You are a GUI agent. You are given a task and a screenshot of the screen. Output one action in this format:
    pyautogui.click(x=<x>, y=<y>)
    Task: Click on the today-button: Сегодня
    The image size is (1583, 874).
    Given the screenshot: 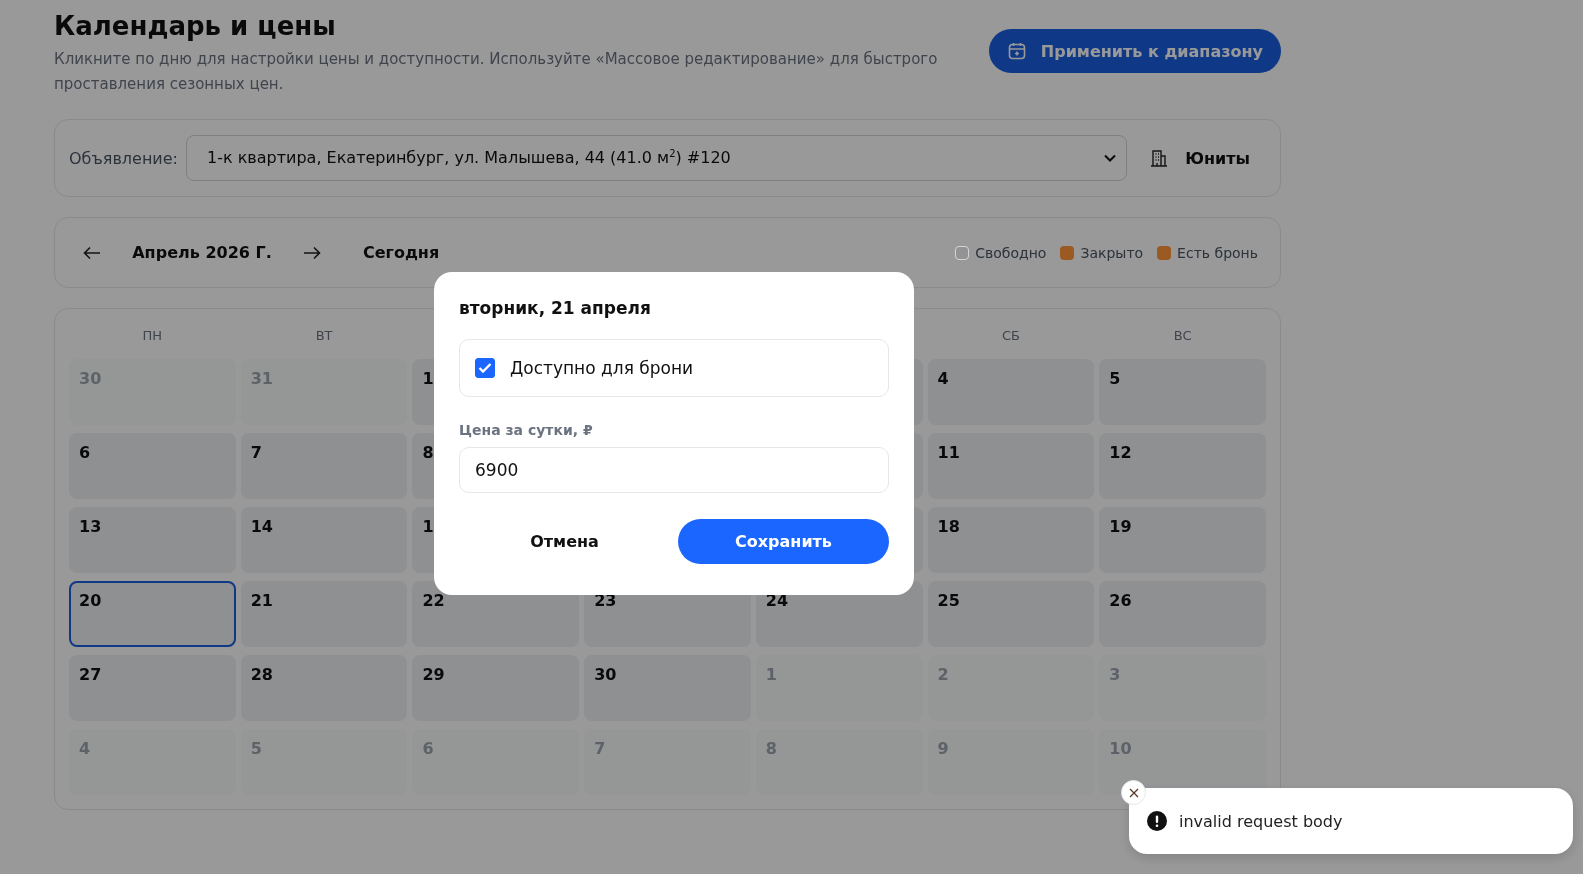 What is the action you would take?
    pyautogui.click(x=401, y=252)
    